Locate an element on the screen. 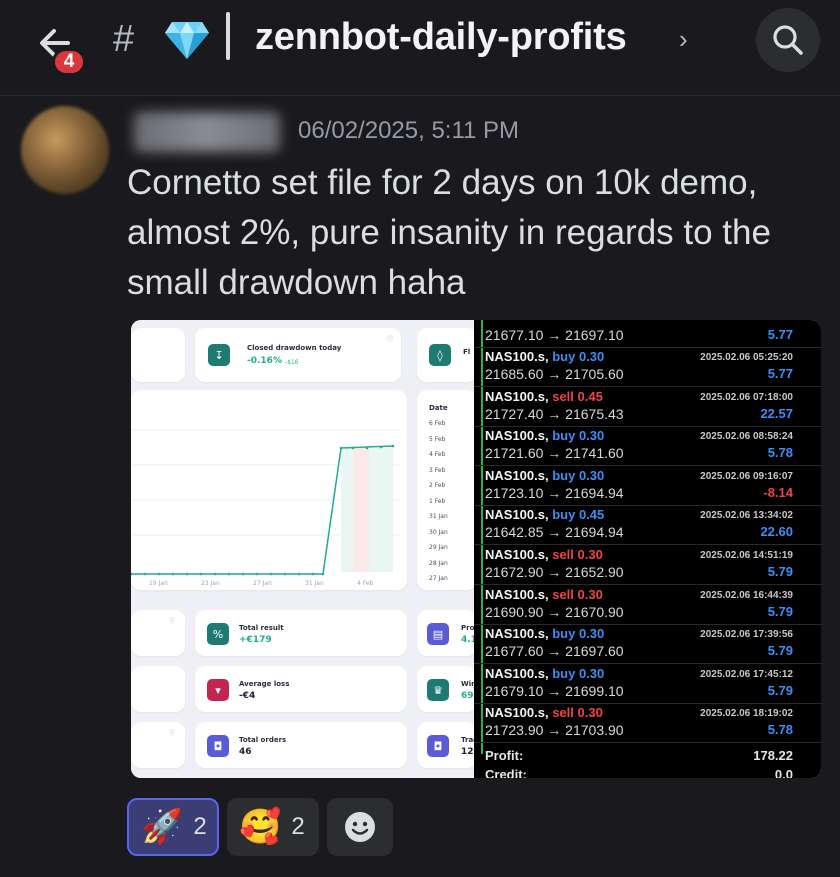 This screenshot has width=840, height=877. caret-down-icon: ▾ is located at coordinates (218, 690).